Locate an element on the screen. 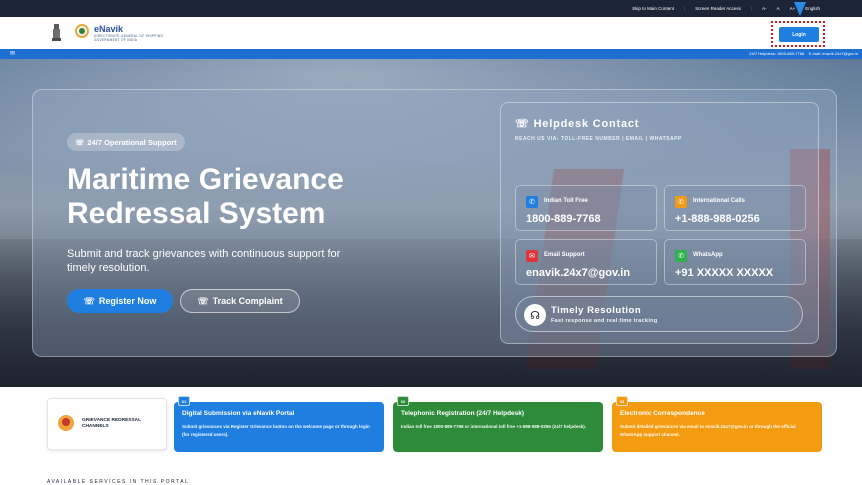 The width and height of the screenshot is (862, 485). card-value: +91 XXXXX XXXXX is located at coordinates (724, 273).